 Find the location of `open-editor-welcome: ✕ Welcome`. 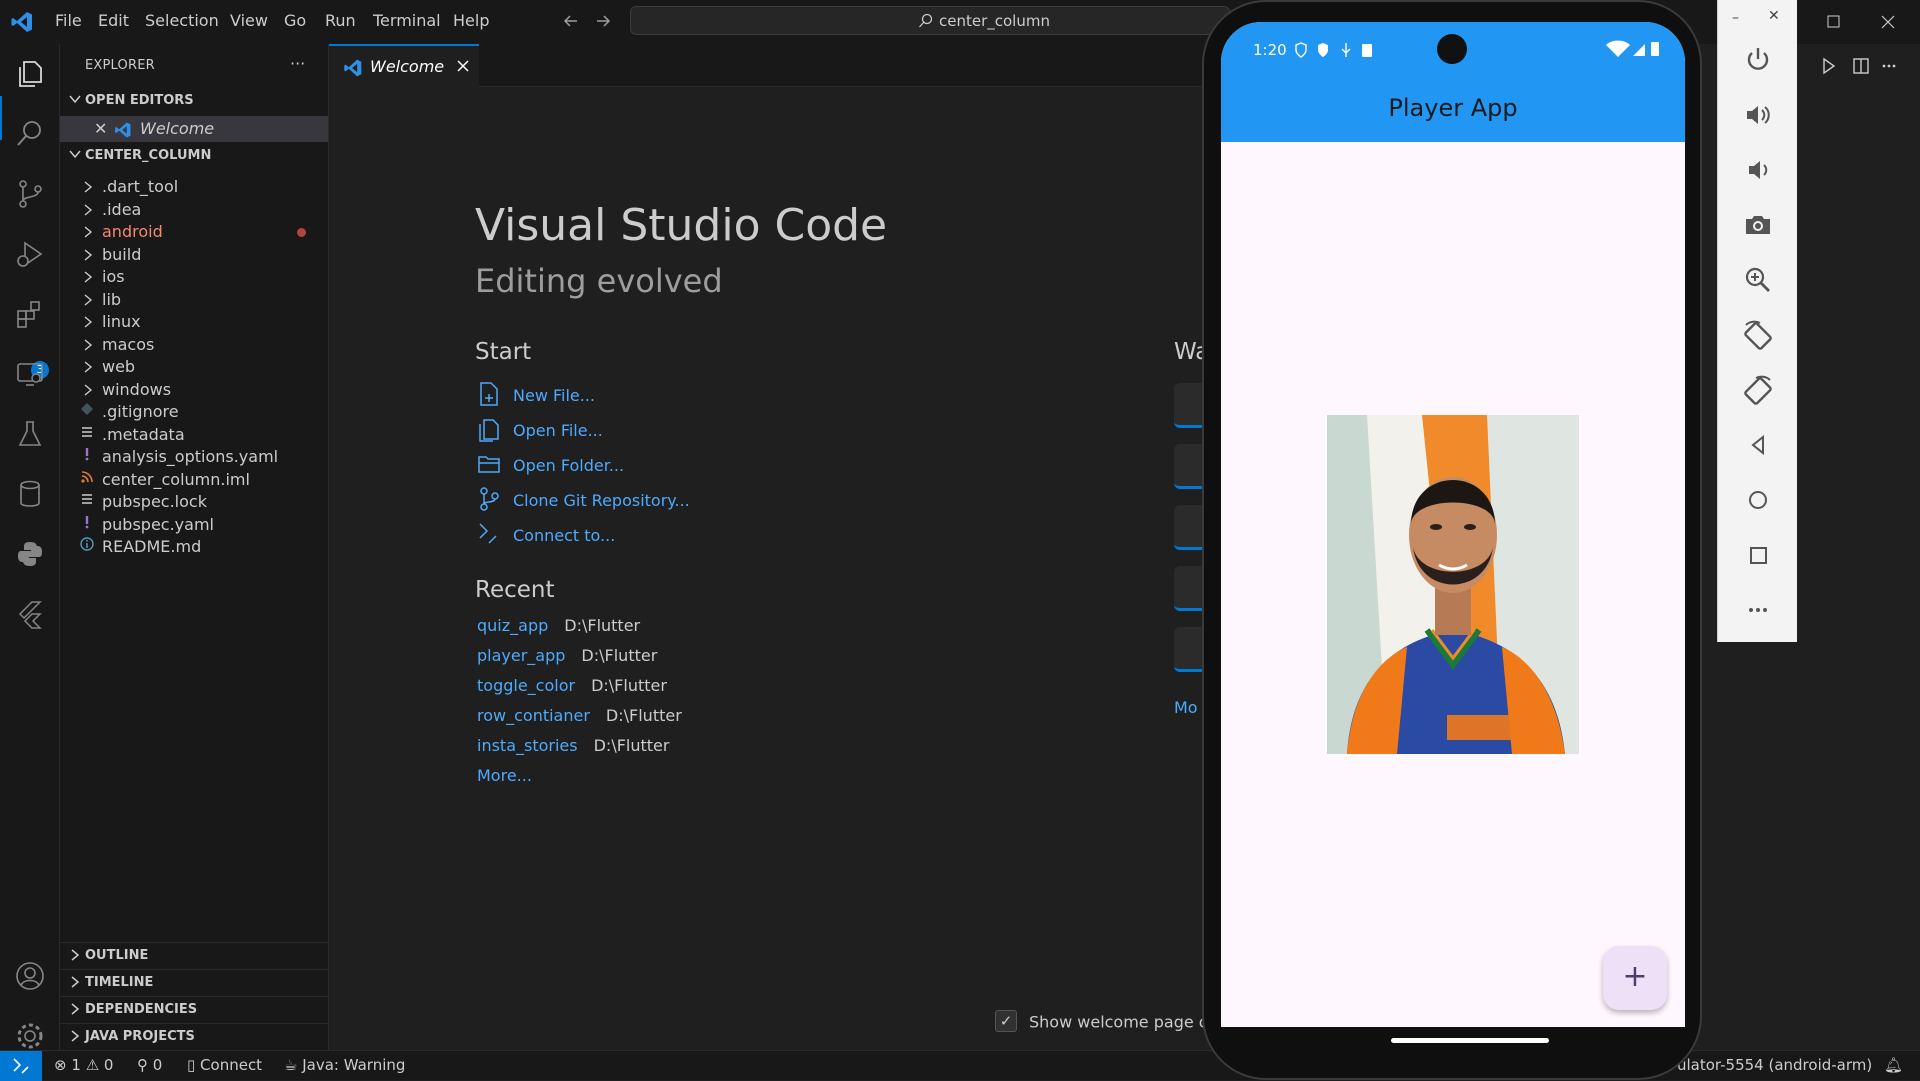

open-editor-welcome: ✕ Welcome is located at coordinates (194, 129).